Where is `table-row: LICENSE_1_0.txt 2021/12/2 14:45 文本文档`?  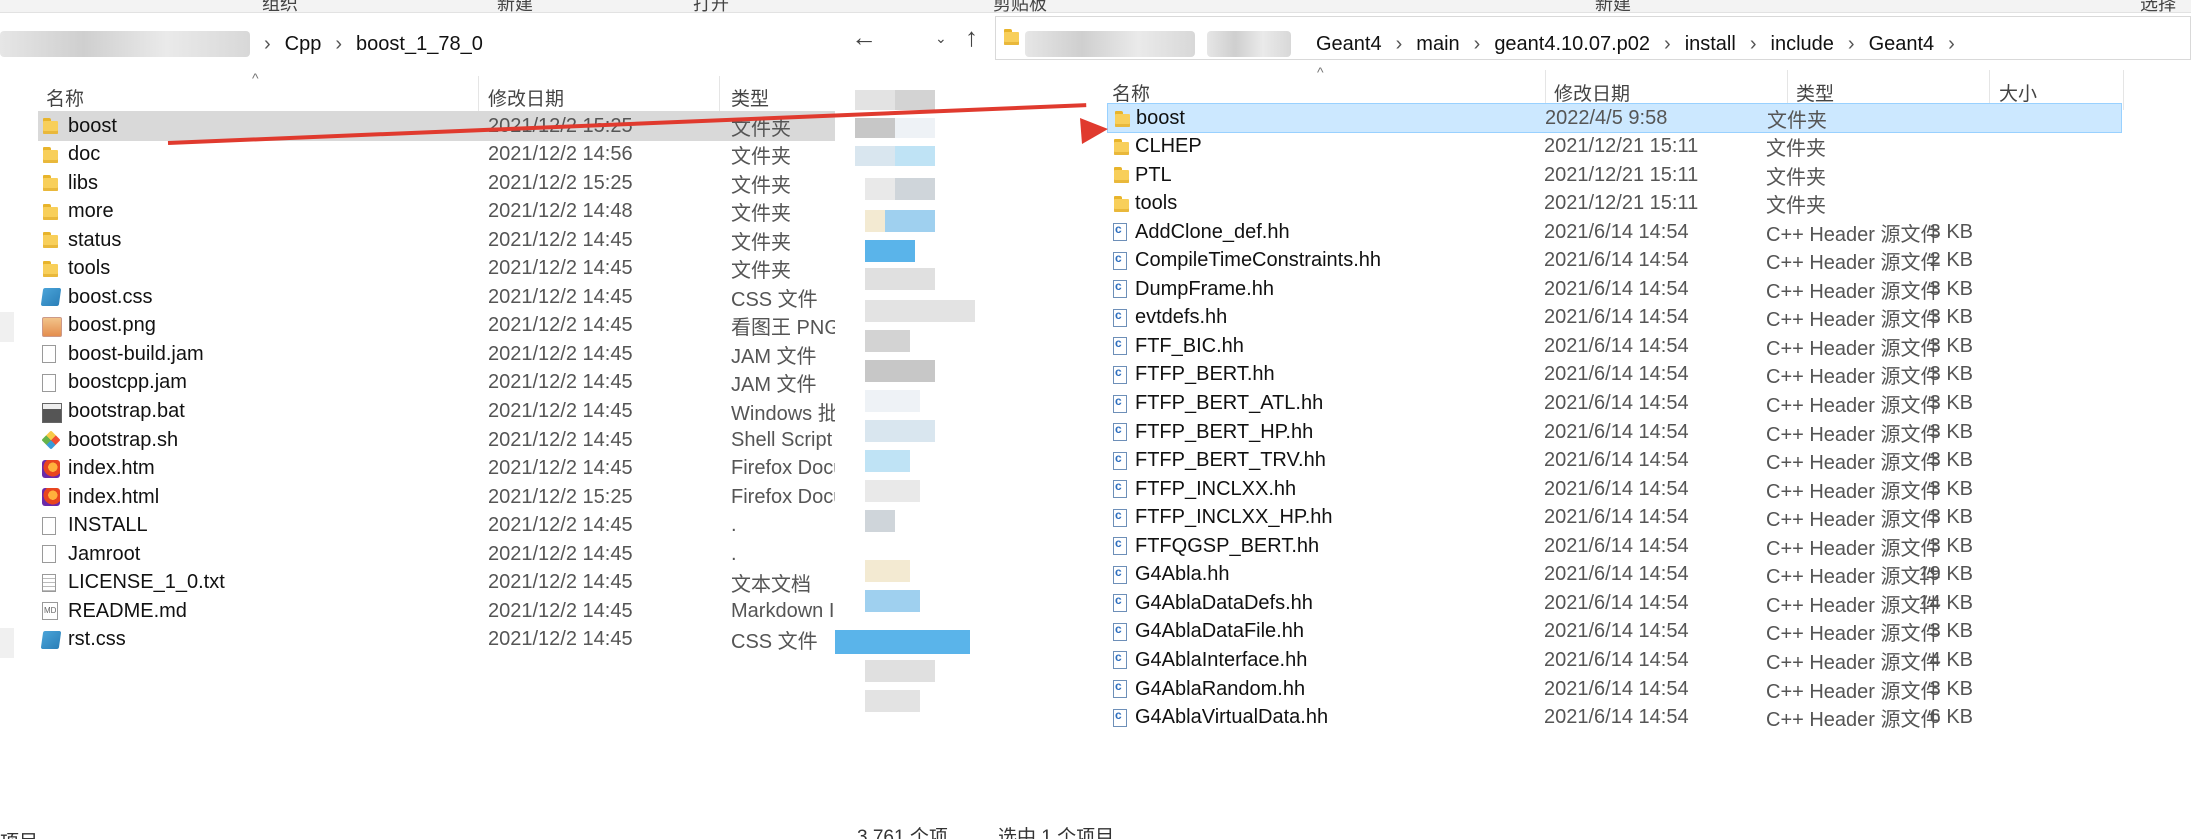
table-row: LICENSE_1_0.txt 2021/12/2 14:45 文本文档 is located at coordinates (436, 583).